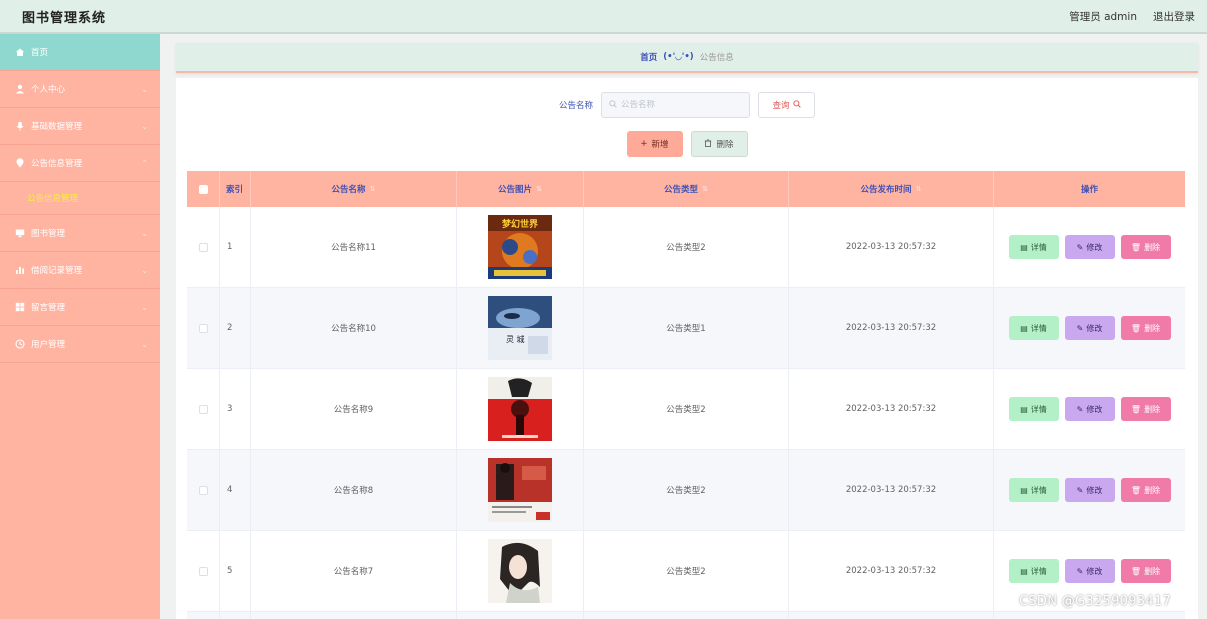 The image size is (1207, 619). What do you see at coordinates (686, 571) in the screenshot?
I see `row-type: 公告类型2` at bounding box center [686, 571].